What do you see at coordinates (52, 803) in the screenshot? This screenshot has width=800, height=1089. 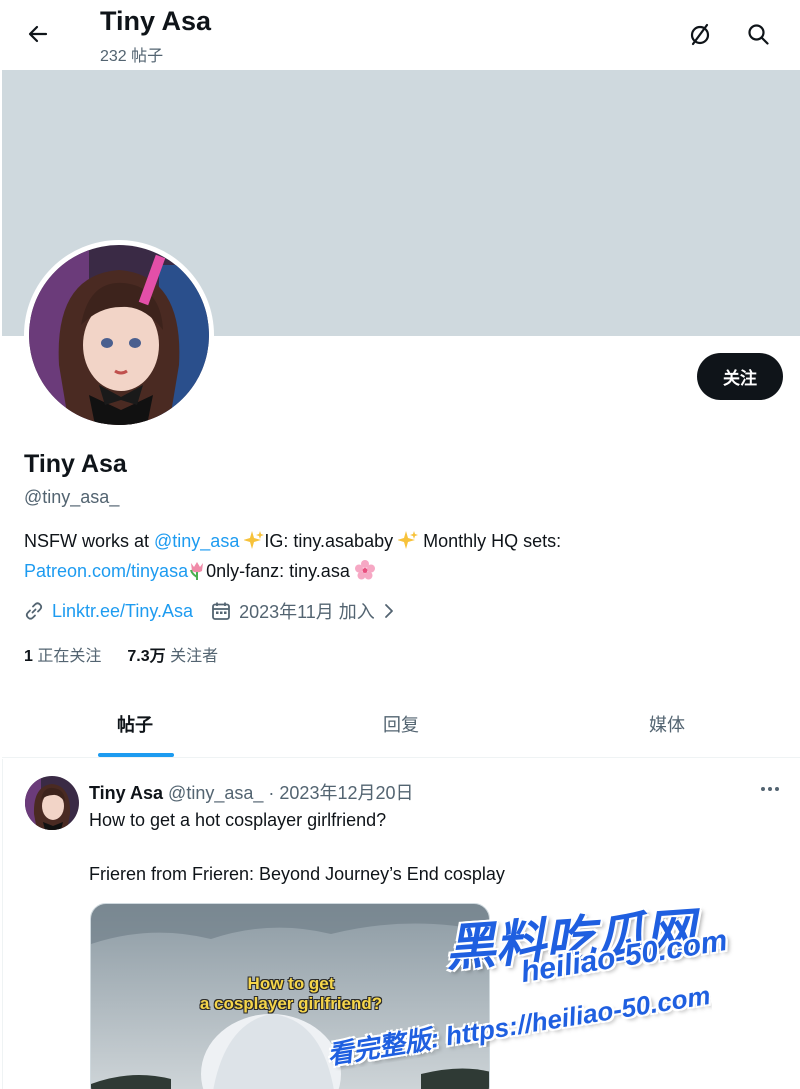 I see `post-avatar` at bounding box center [52, 803].